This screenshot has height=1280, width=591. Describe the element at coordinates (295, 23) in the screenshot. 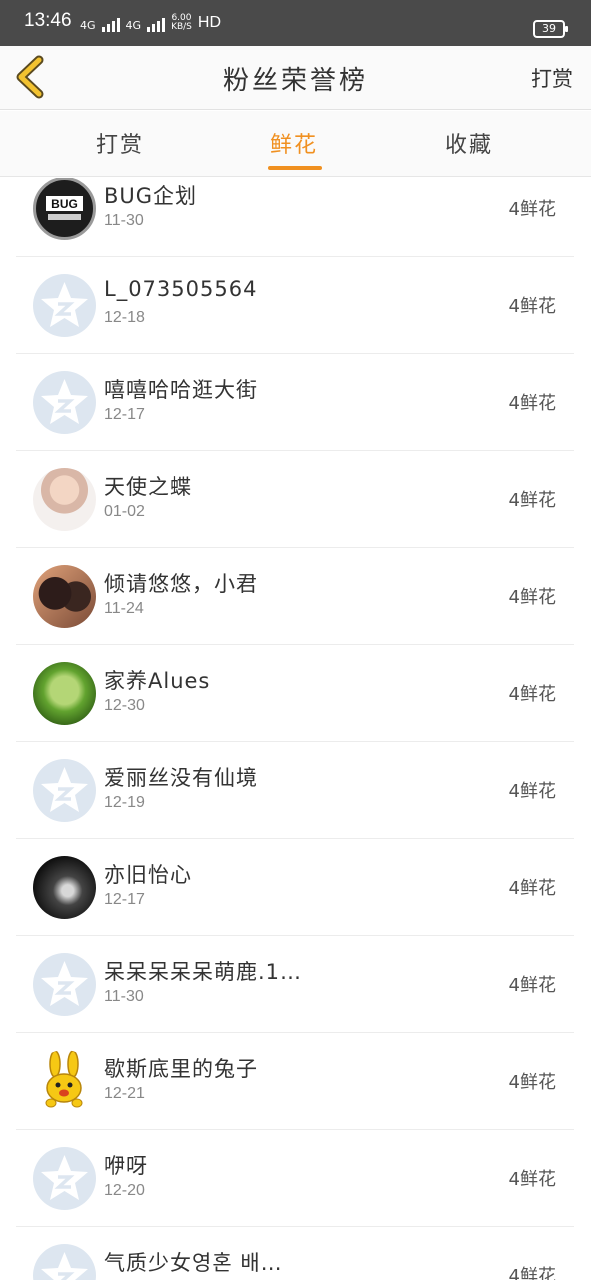

I see `status-bar: 13:46 4G 4G 6.00 KB/S HD 39` at that location.